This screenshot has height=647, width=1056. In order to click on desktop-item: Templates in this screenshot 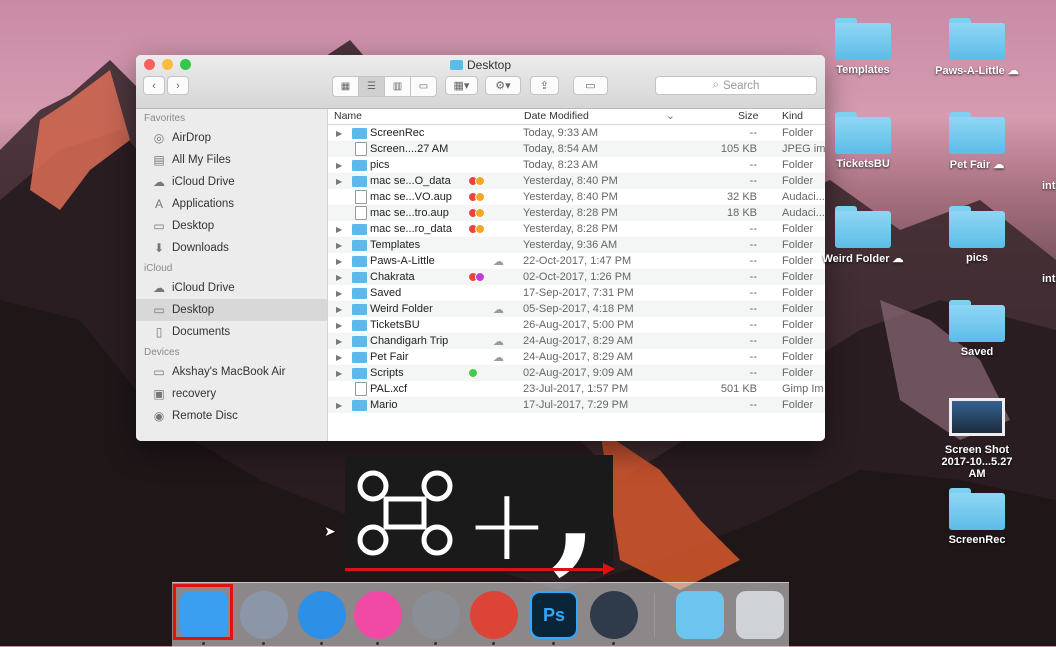, I will do `click(863, 47)`.